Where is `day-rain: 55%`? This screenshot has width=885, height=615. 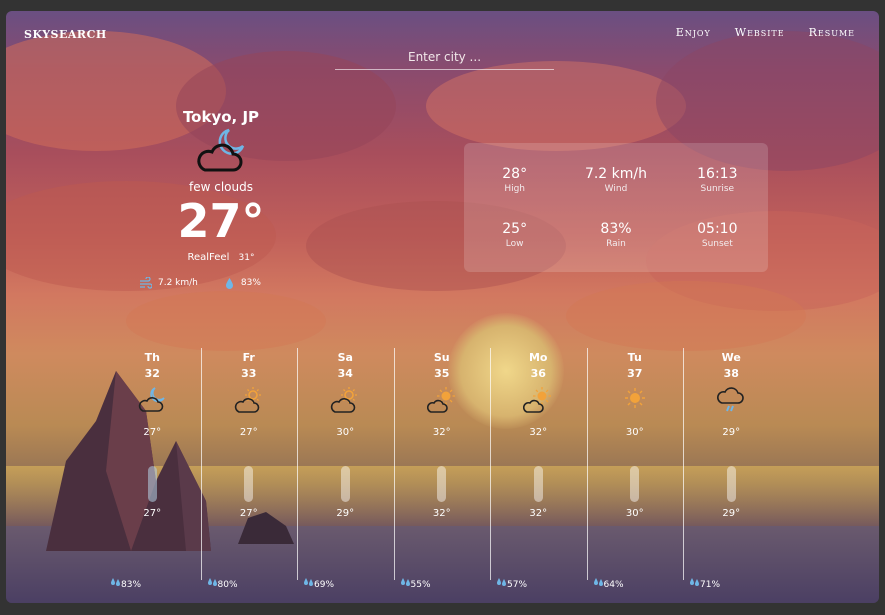
day-rain: 55% is located at coordinates (415, 583).